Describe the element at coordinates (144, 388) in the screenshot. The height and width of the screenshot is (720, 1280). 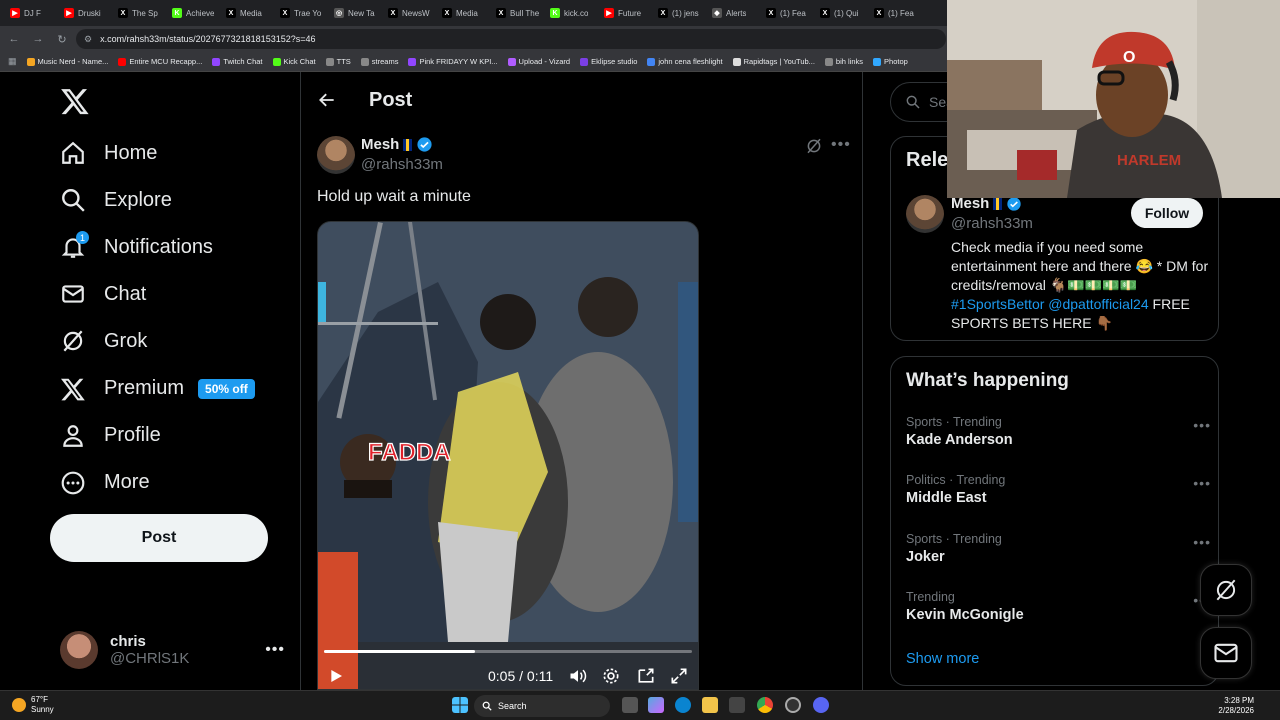
I see `nav-item-label: Premium` at that location.